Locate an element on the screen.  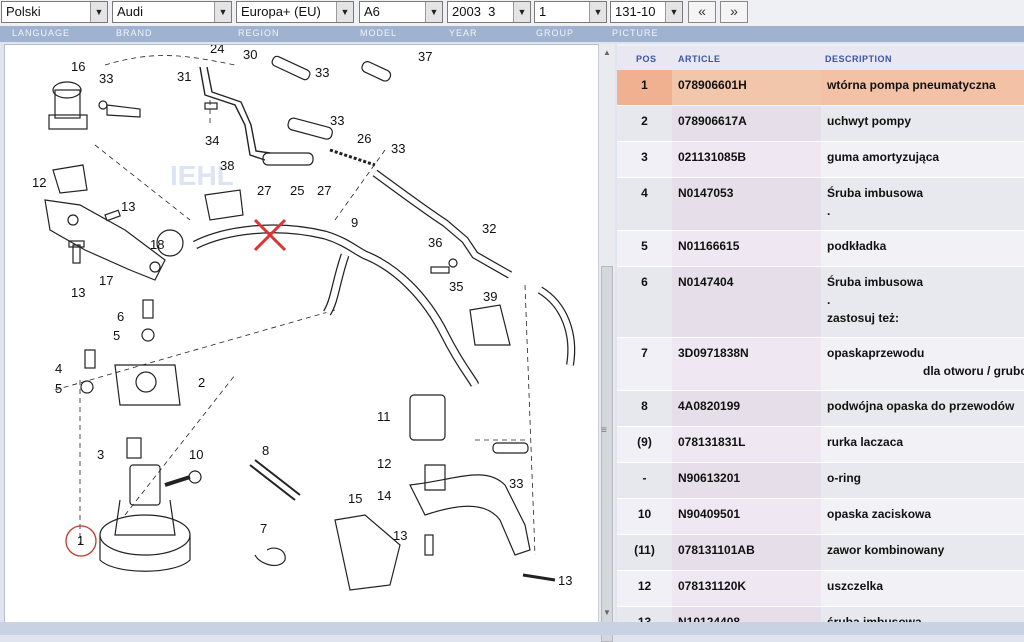
callout-number: 24 is located at coordinates (217, 50).